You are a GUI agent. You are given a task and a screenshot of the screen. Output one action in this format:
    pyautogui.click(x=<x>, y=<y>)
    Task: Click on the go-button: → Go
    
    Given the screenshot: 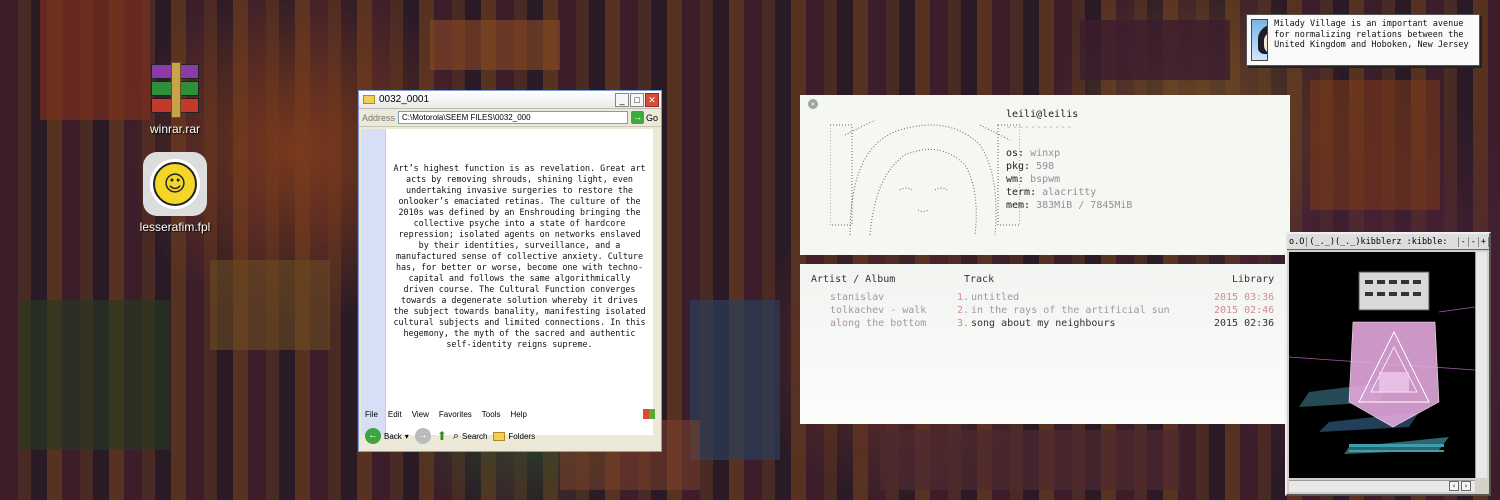 What is the action you would take?
    pyautogui.click(x=644, y=117)
    